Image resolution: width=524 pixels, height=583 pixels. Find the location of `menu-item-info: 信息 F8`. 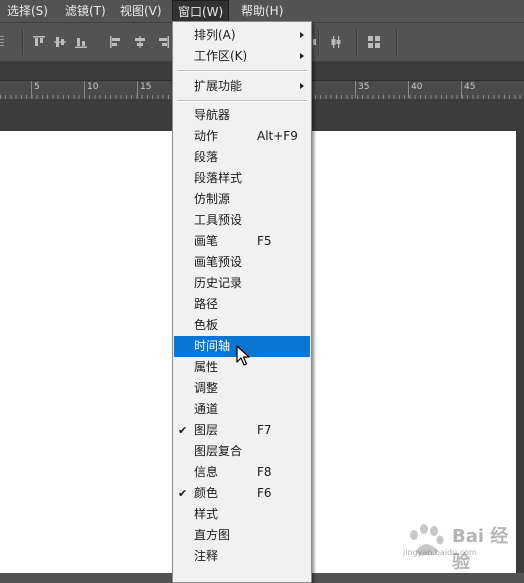

menu-item-info: 信息 F8 is located at coordinates (242, 472).